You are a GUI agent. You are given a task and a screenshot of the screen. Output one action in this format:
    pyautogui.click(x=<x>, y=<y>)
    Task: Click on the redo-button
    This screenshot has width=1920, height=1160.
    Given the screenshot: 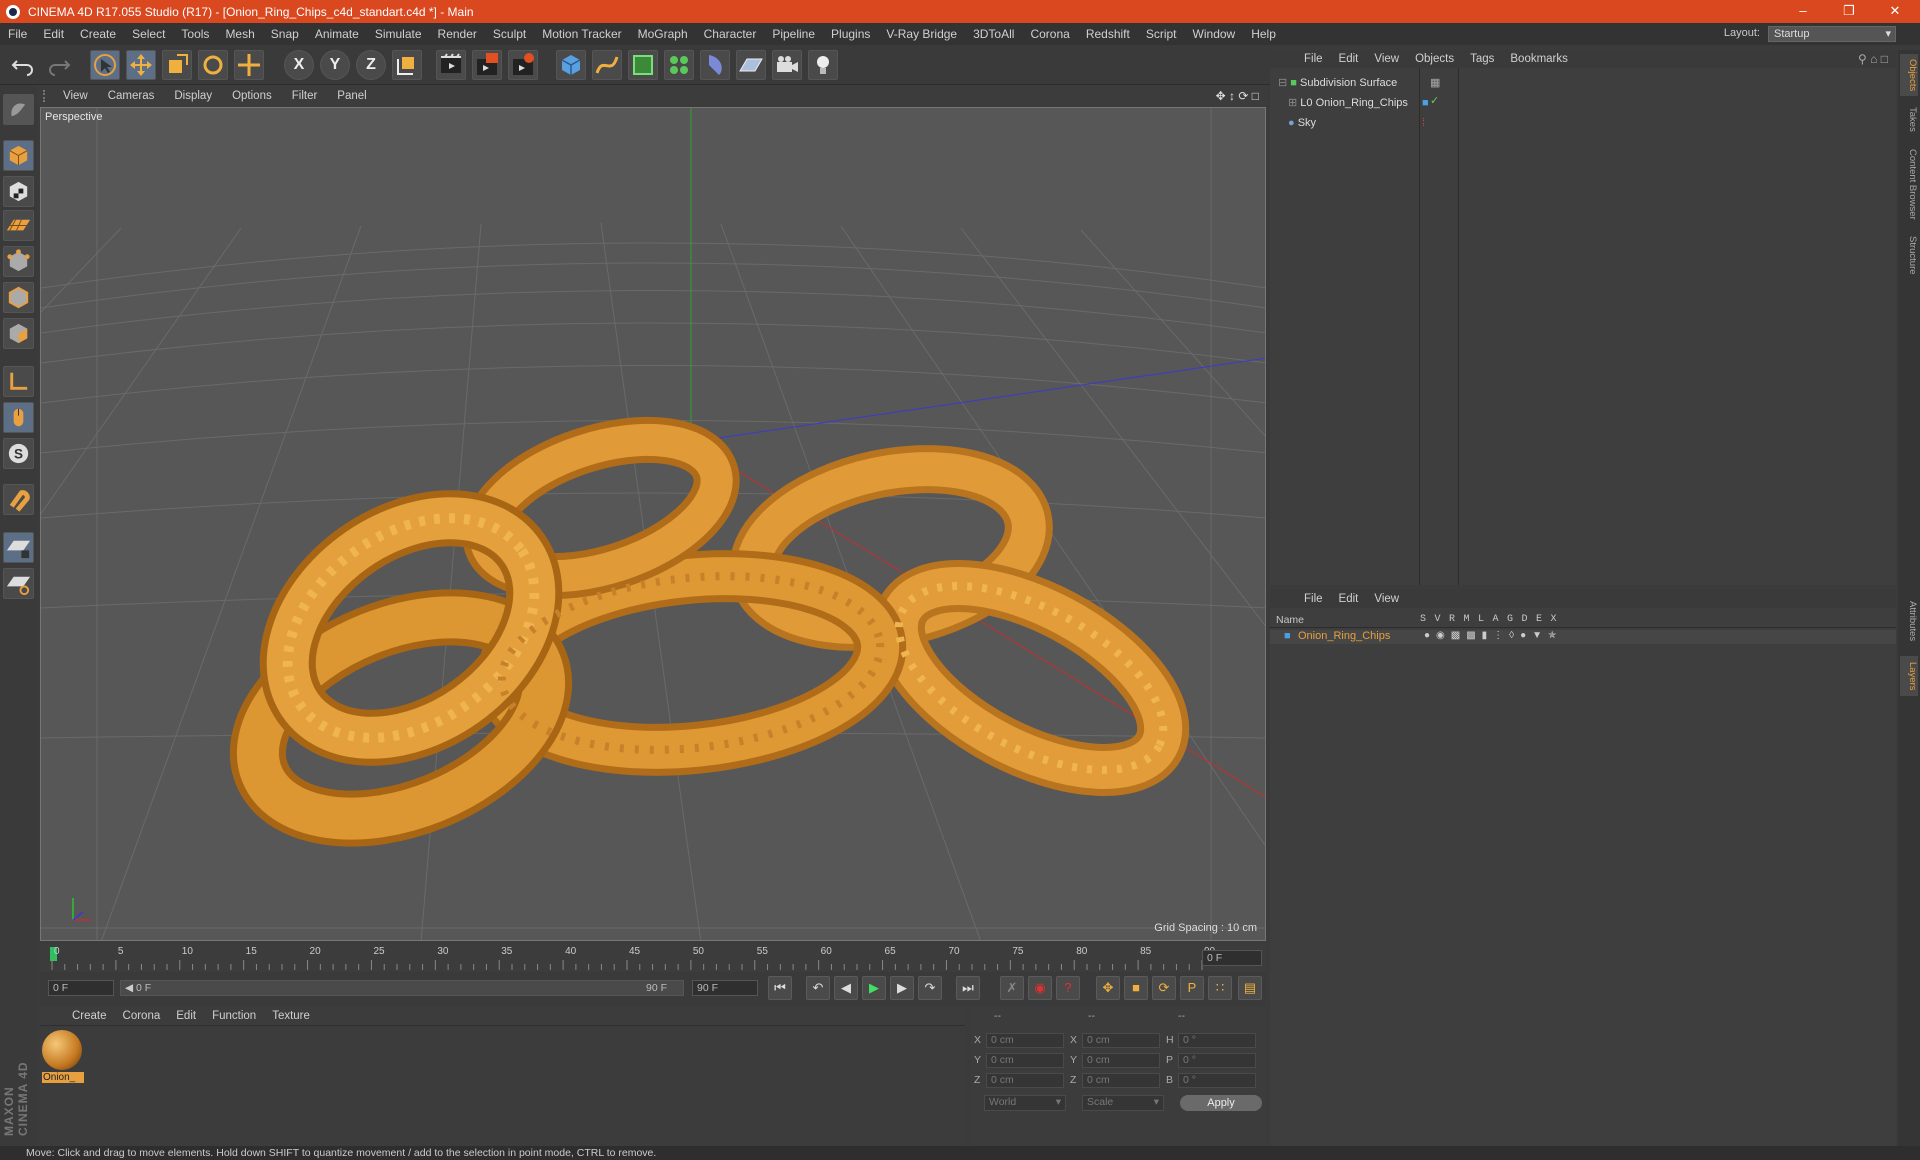 What is the action you would take?
    pyautogui.click(x=59, y=65)
    